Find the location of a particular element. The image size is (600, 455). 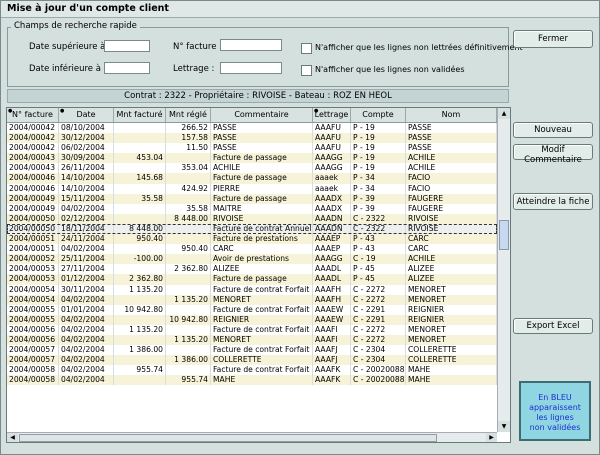

cell-date: 30/09/2004 is located at coordinates (86, 158).